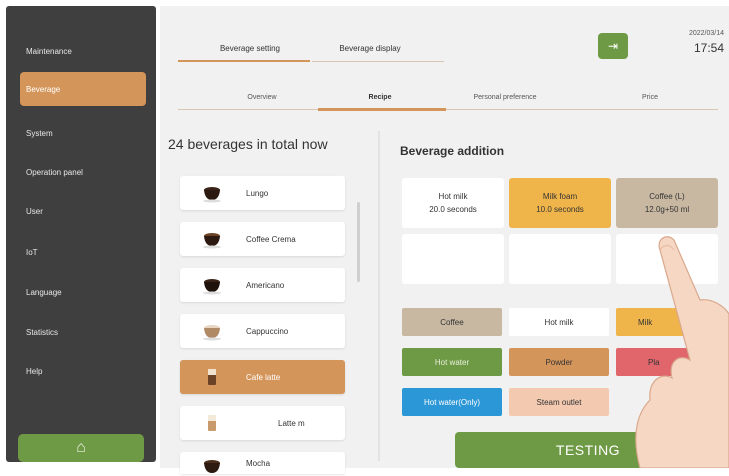  I want to click on addition-card-milk-foam: Milk foam 10.0 seconds, so click(560, 203).